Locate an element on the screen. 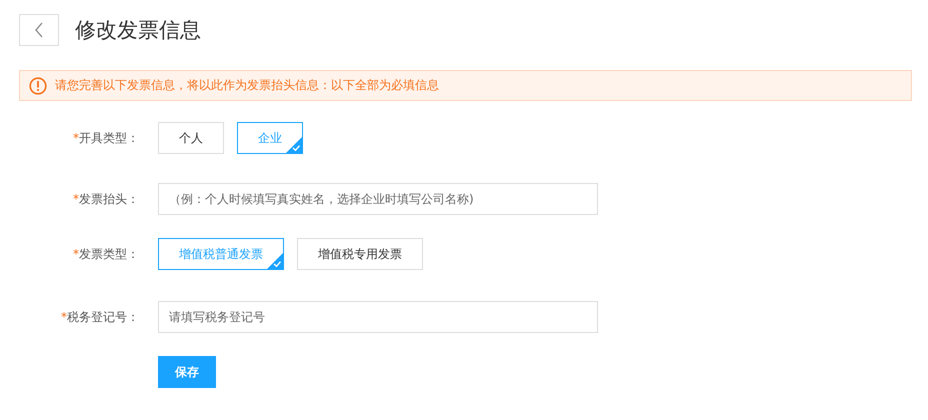 This screenshot has width=928, height=420. input-field: 请填写税务登记号 is located at coordinates (378, 317).